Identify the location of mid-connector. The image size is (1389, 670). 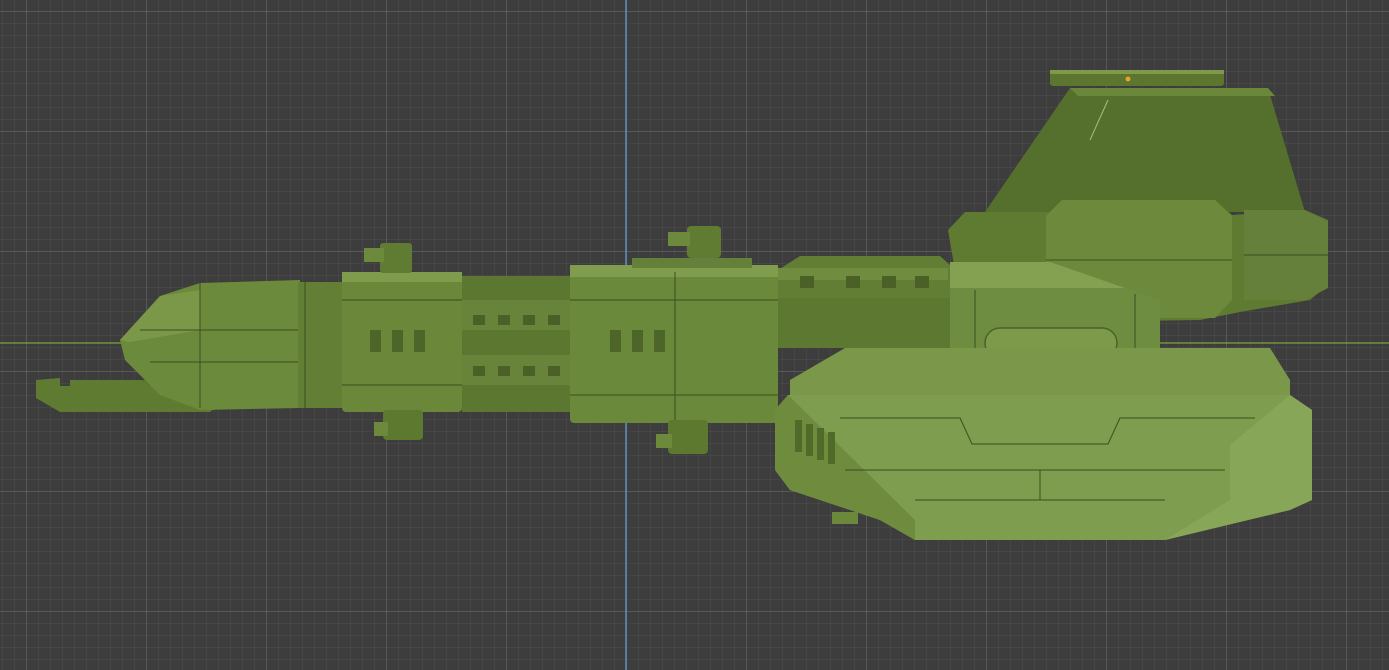
(517, 344).